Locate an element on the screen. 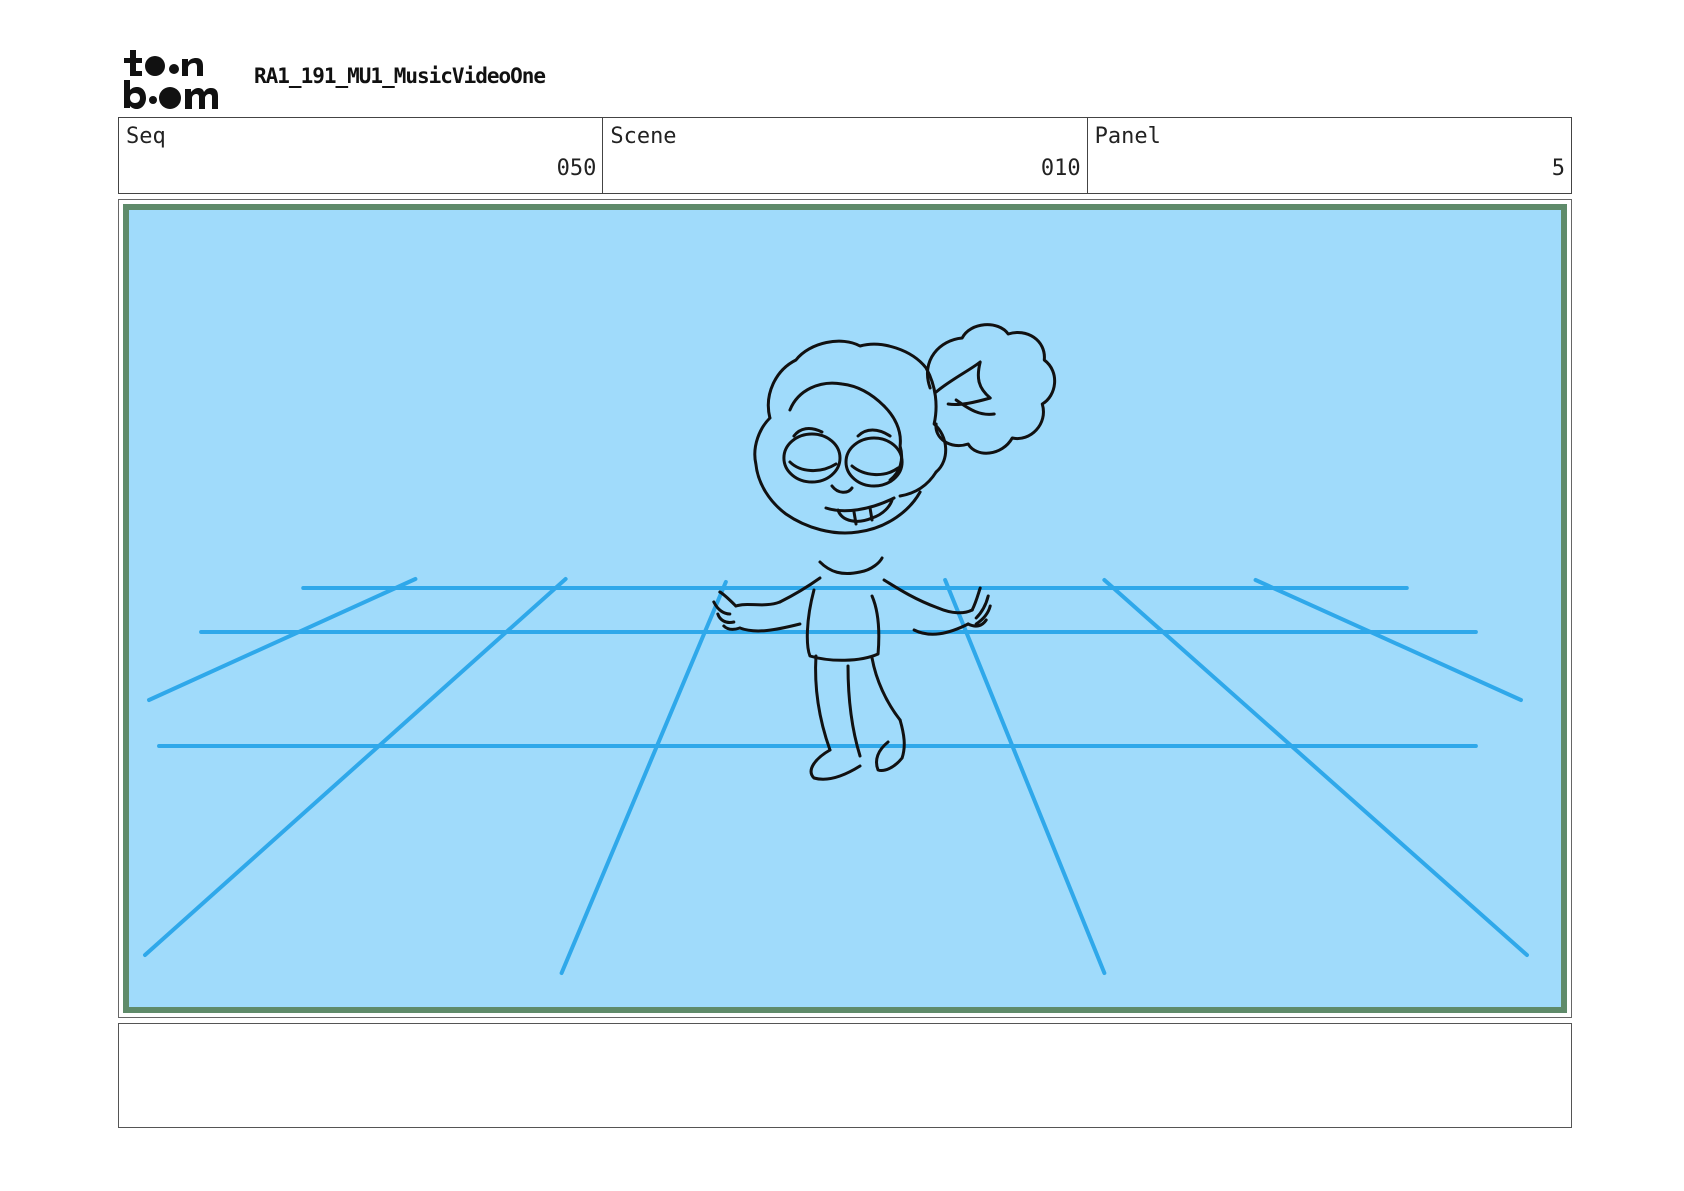  panel-value: 5 is located at coordinates (1558, 168).